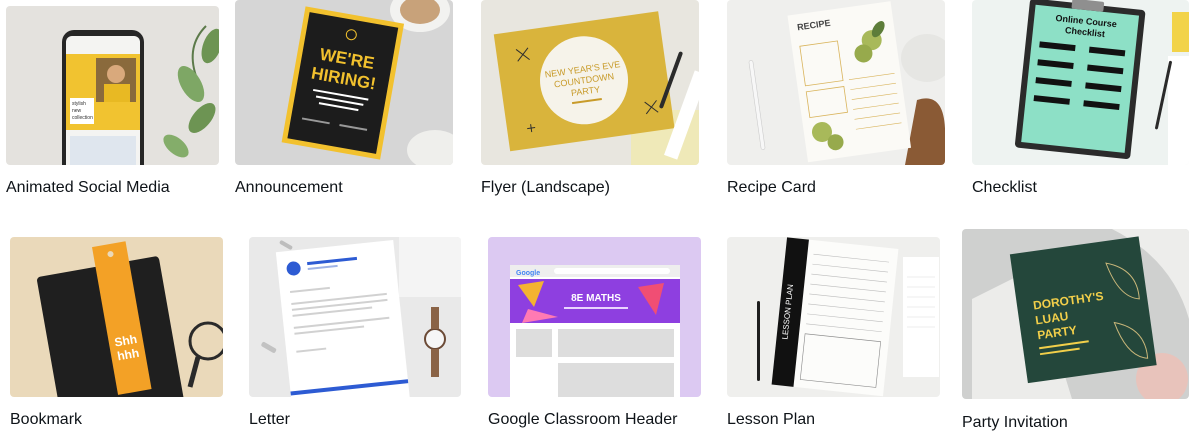 Image resolution: width=1189 pixels, height=434 pixels. What do you see at coordinates (355, 317) in the screenshot?
I see `template-thumbnail-letter` at bounding box center [355, 317].